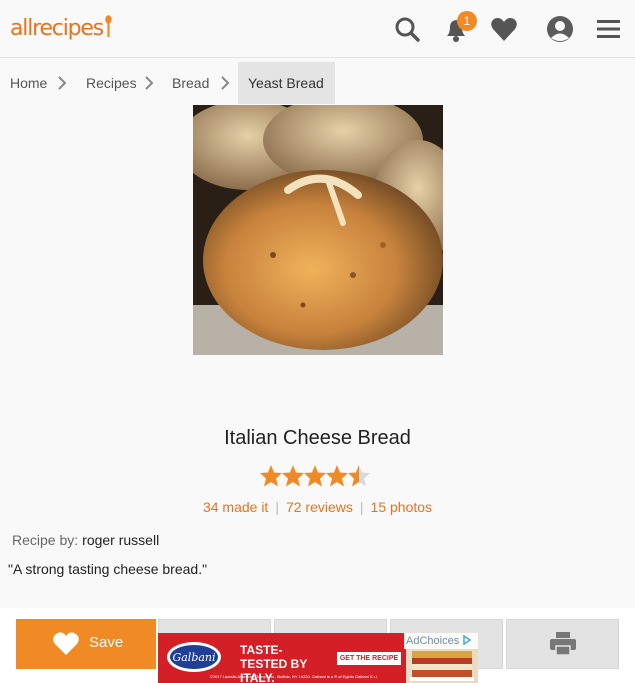  What do you see at coordinates (120, 540) in the screenshot?
I see `author-link: roger russell` at bounding box center [120, 540].